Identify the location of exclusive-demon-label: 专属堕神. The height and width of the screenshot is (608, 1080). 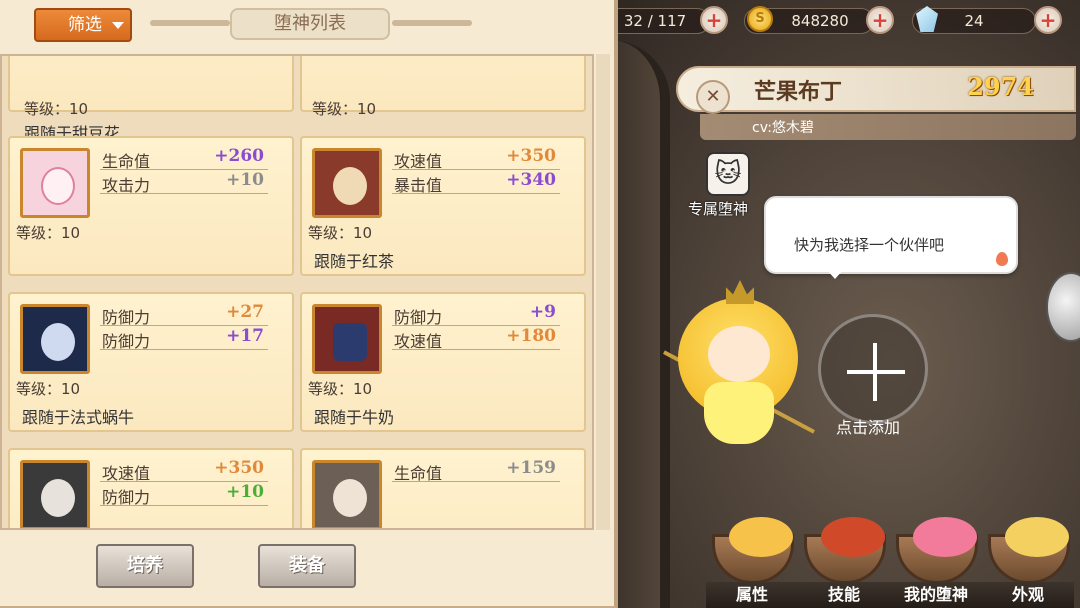
(718, 209).